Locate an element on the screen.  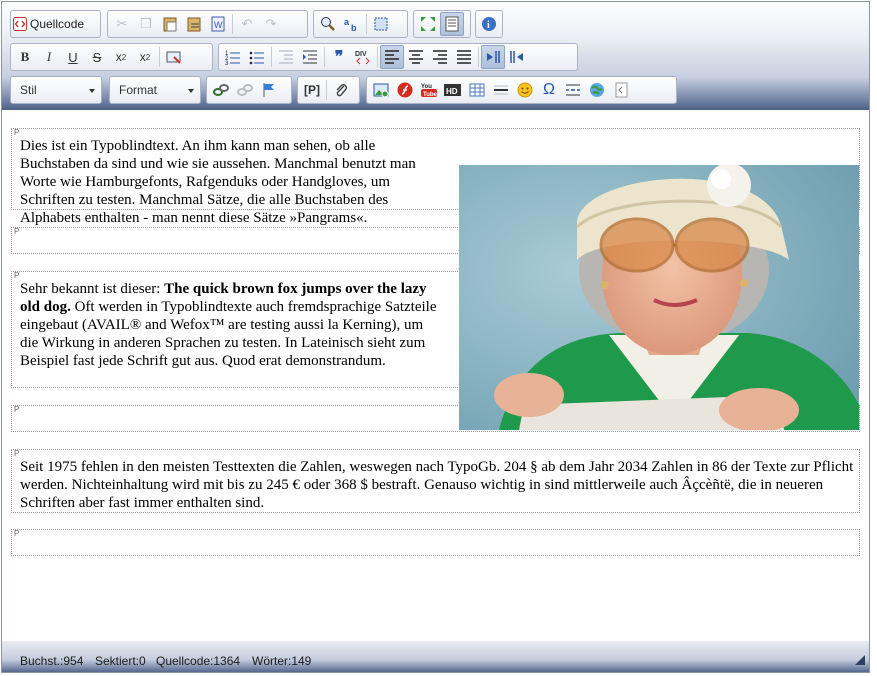
svg-text: W is located at coordinates (218, 25).